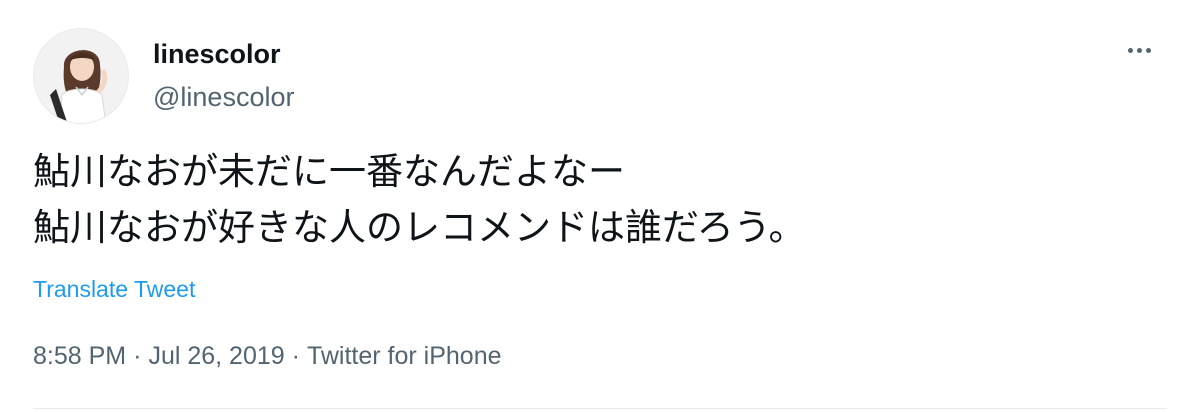  I want to click on more-options-button, so click(1140, 50).